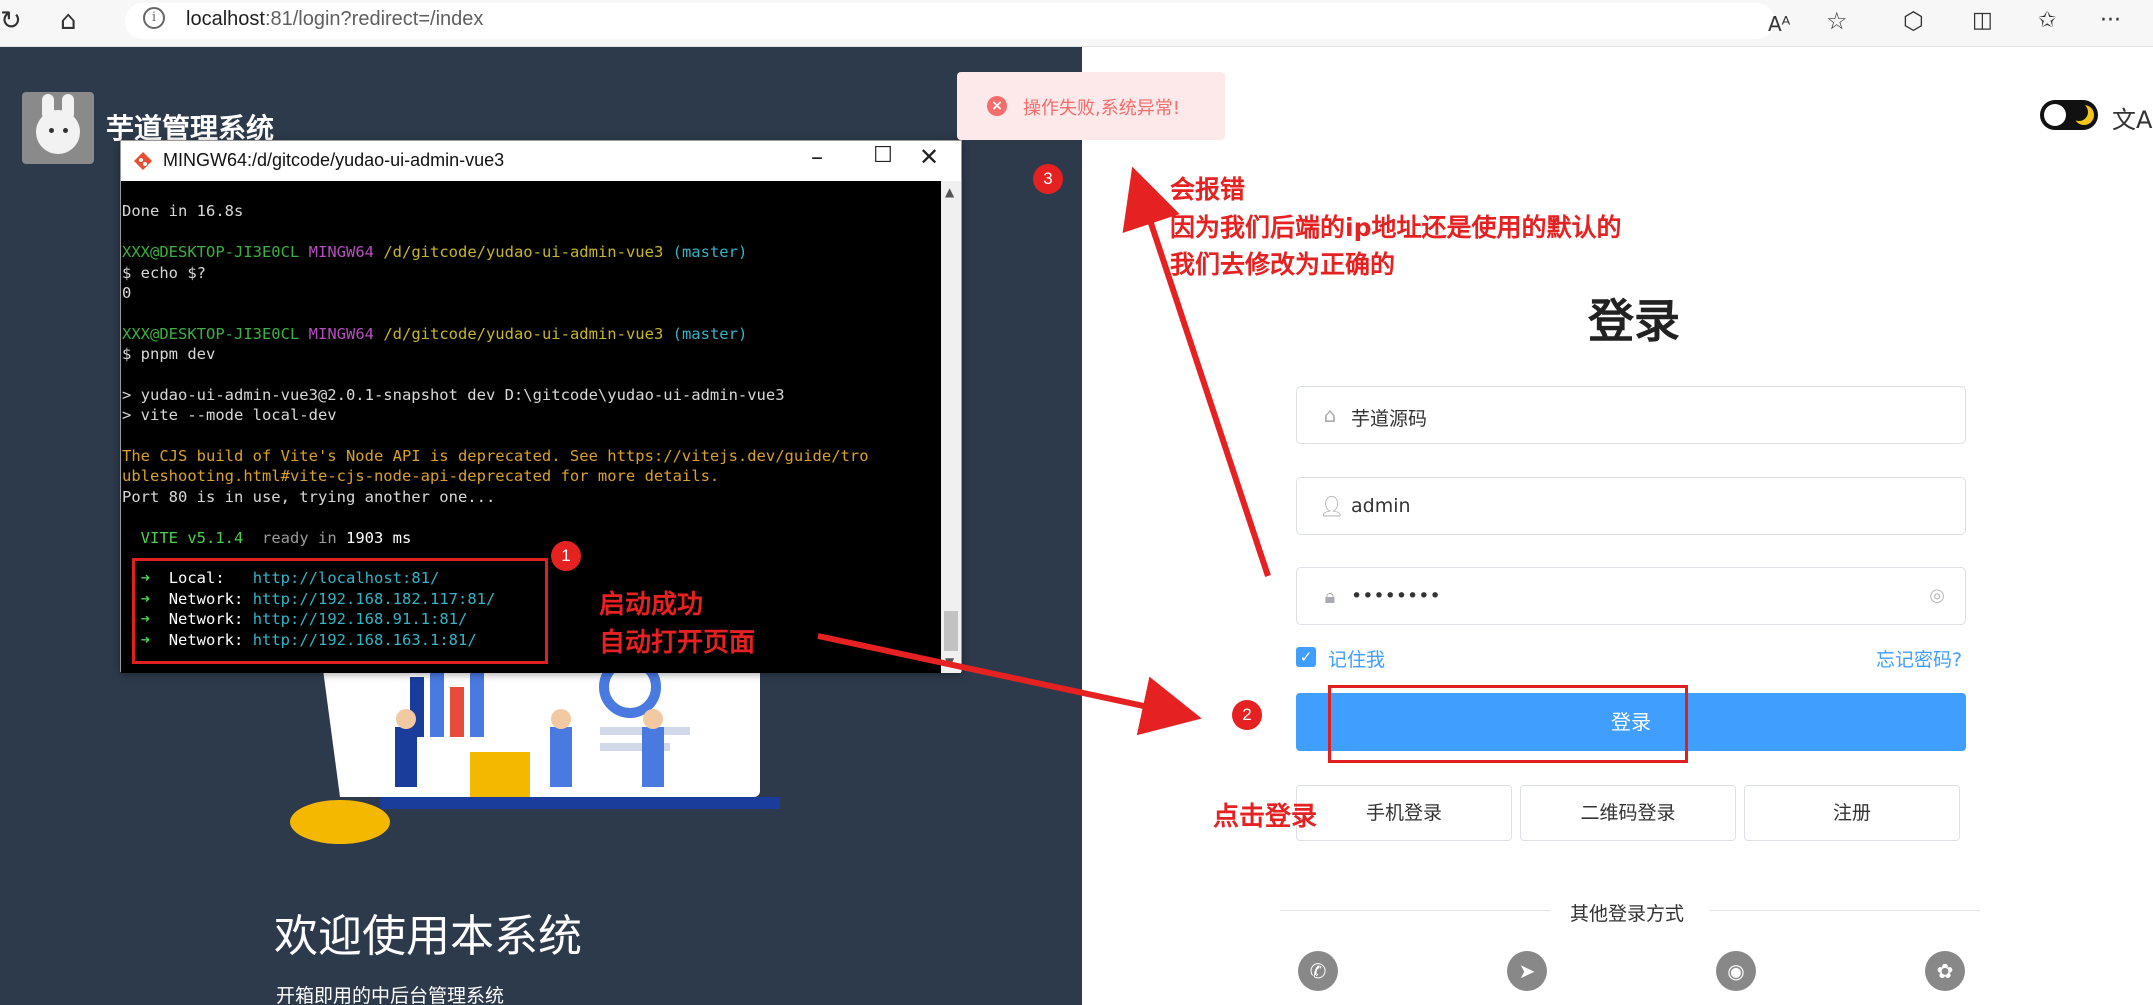 The height and width of the screenshot is (1005, 2153). Describe the element at coordinates (535, 745) in the screenshot. I see `login-illustration` at that location.